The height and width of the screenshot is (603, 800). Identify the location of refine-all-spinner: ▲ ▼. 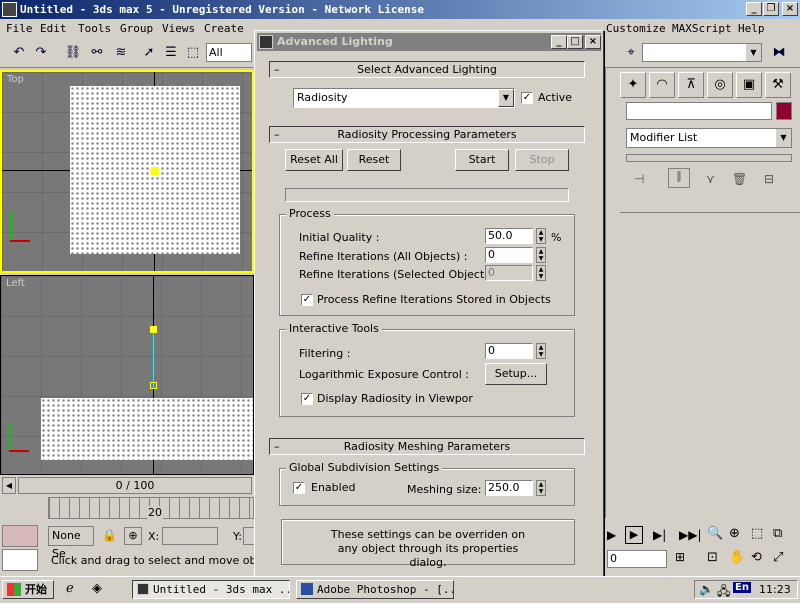
(541, 255).